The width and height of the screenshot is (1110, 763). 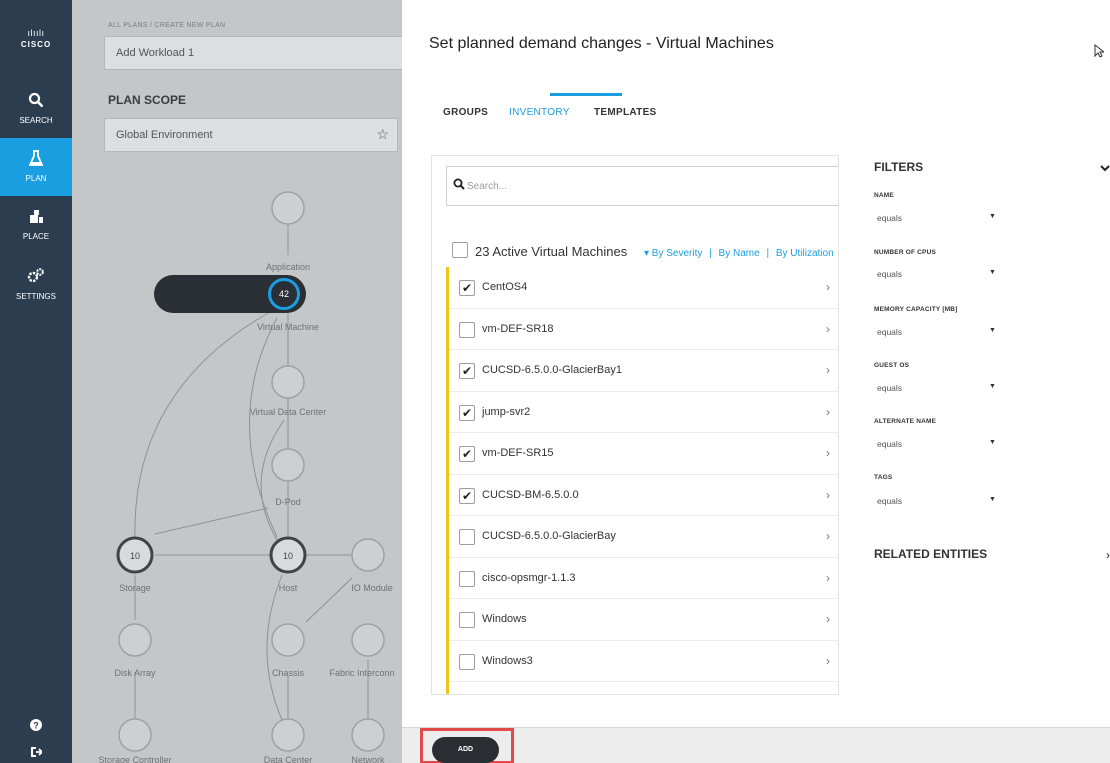 I want to click on filters-collapse-icon, so click(x=1105, y=168).